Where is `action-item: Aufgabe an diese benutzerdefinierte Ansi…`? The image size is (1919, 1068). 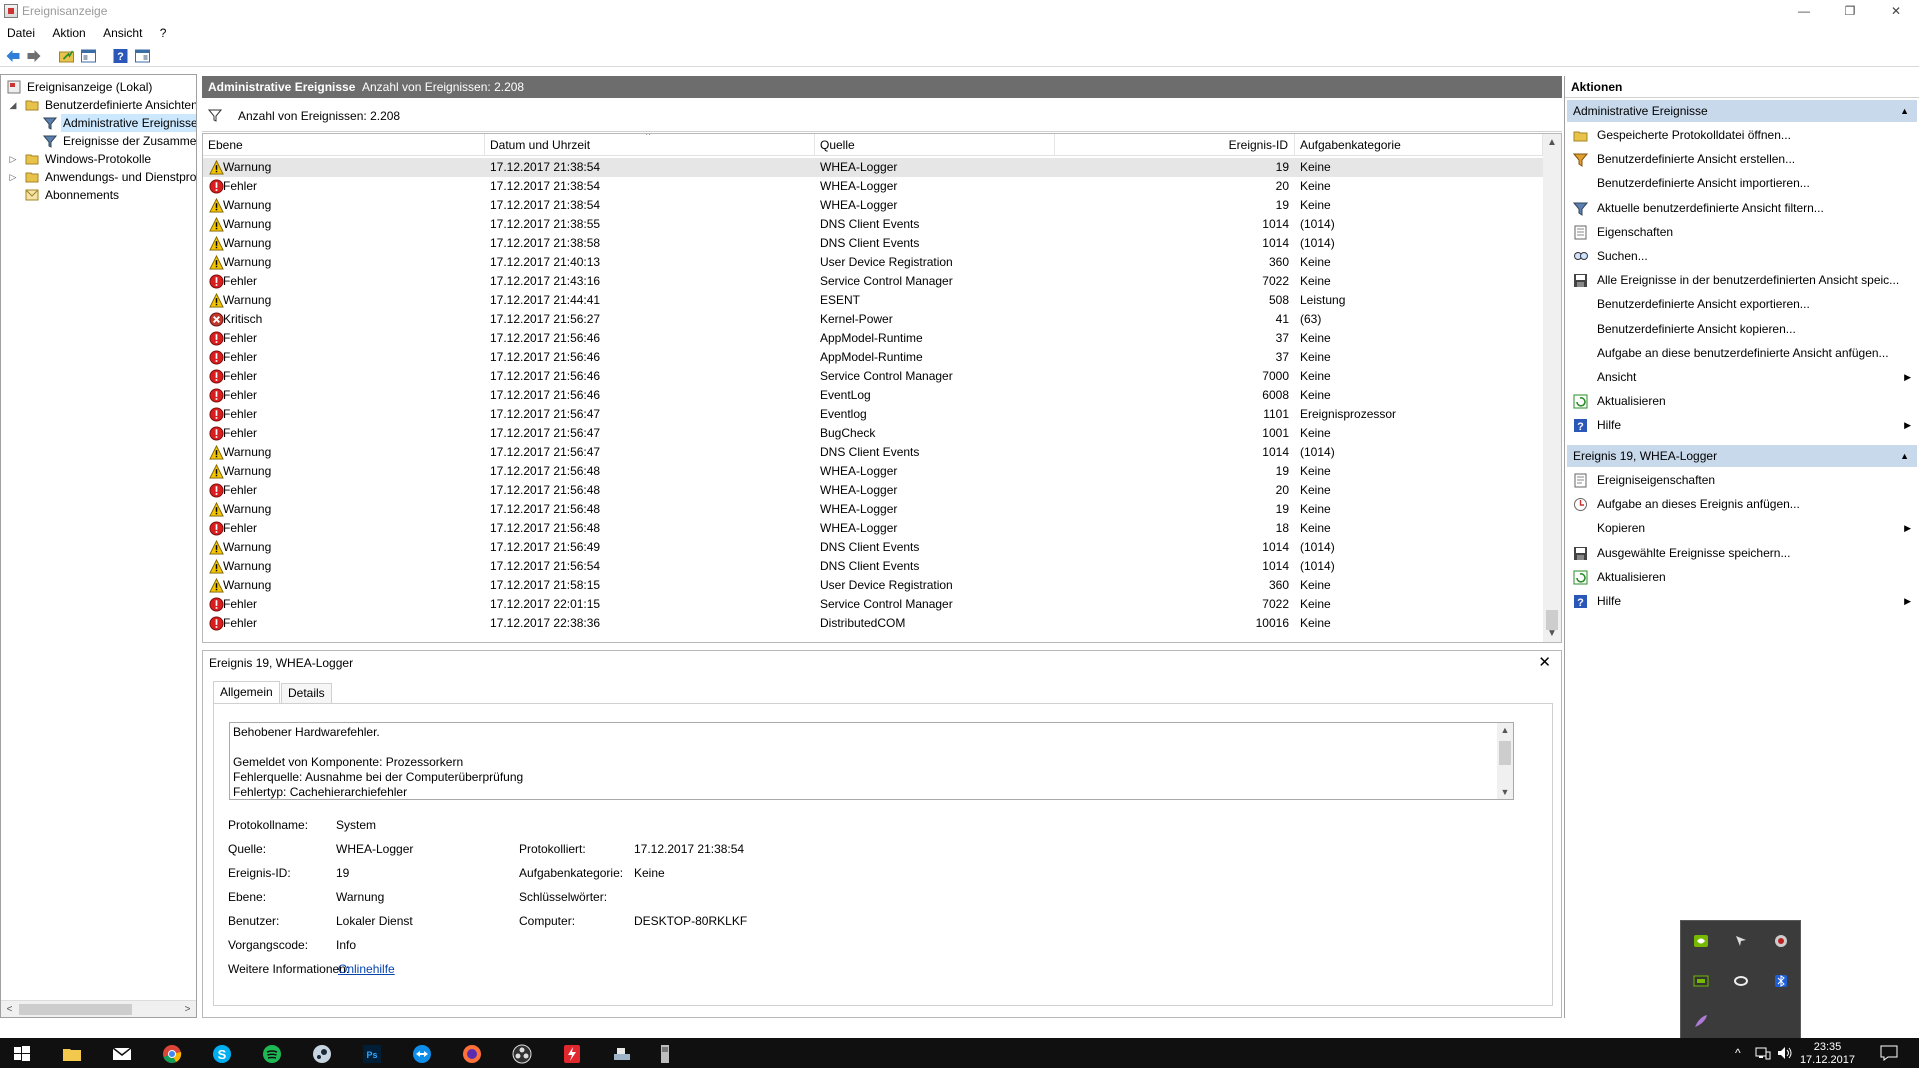
action-item: Aufgabe an diese benutzerdefinierte Ansi… is located at coordinates (1742, 353).